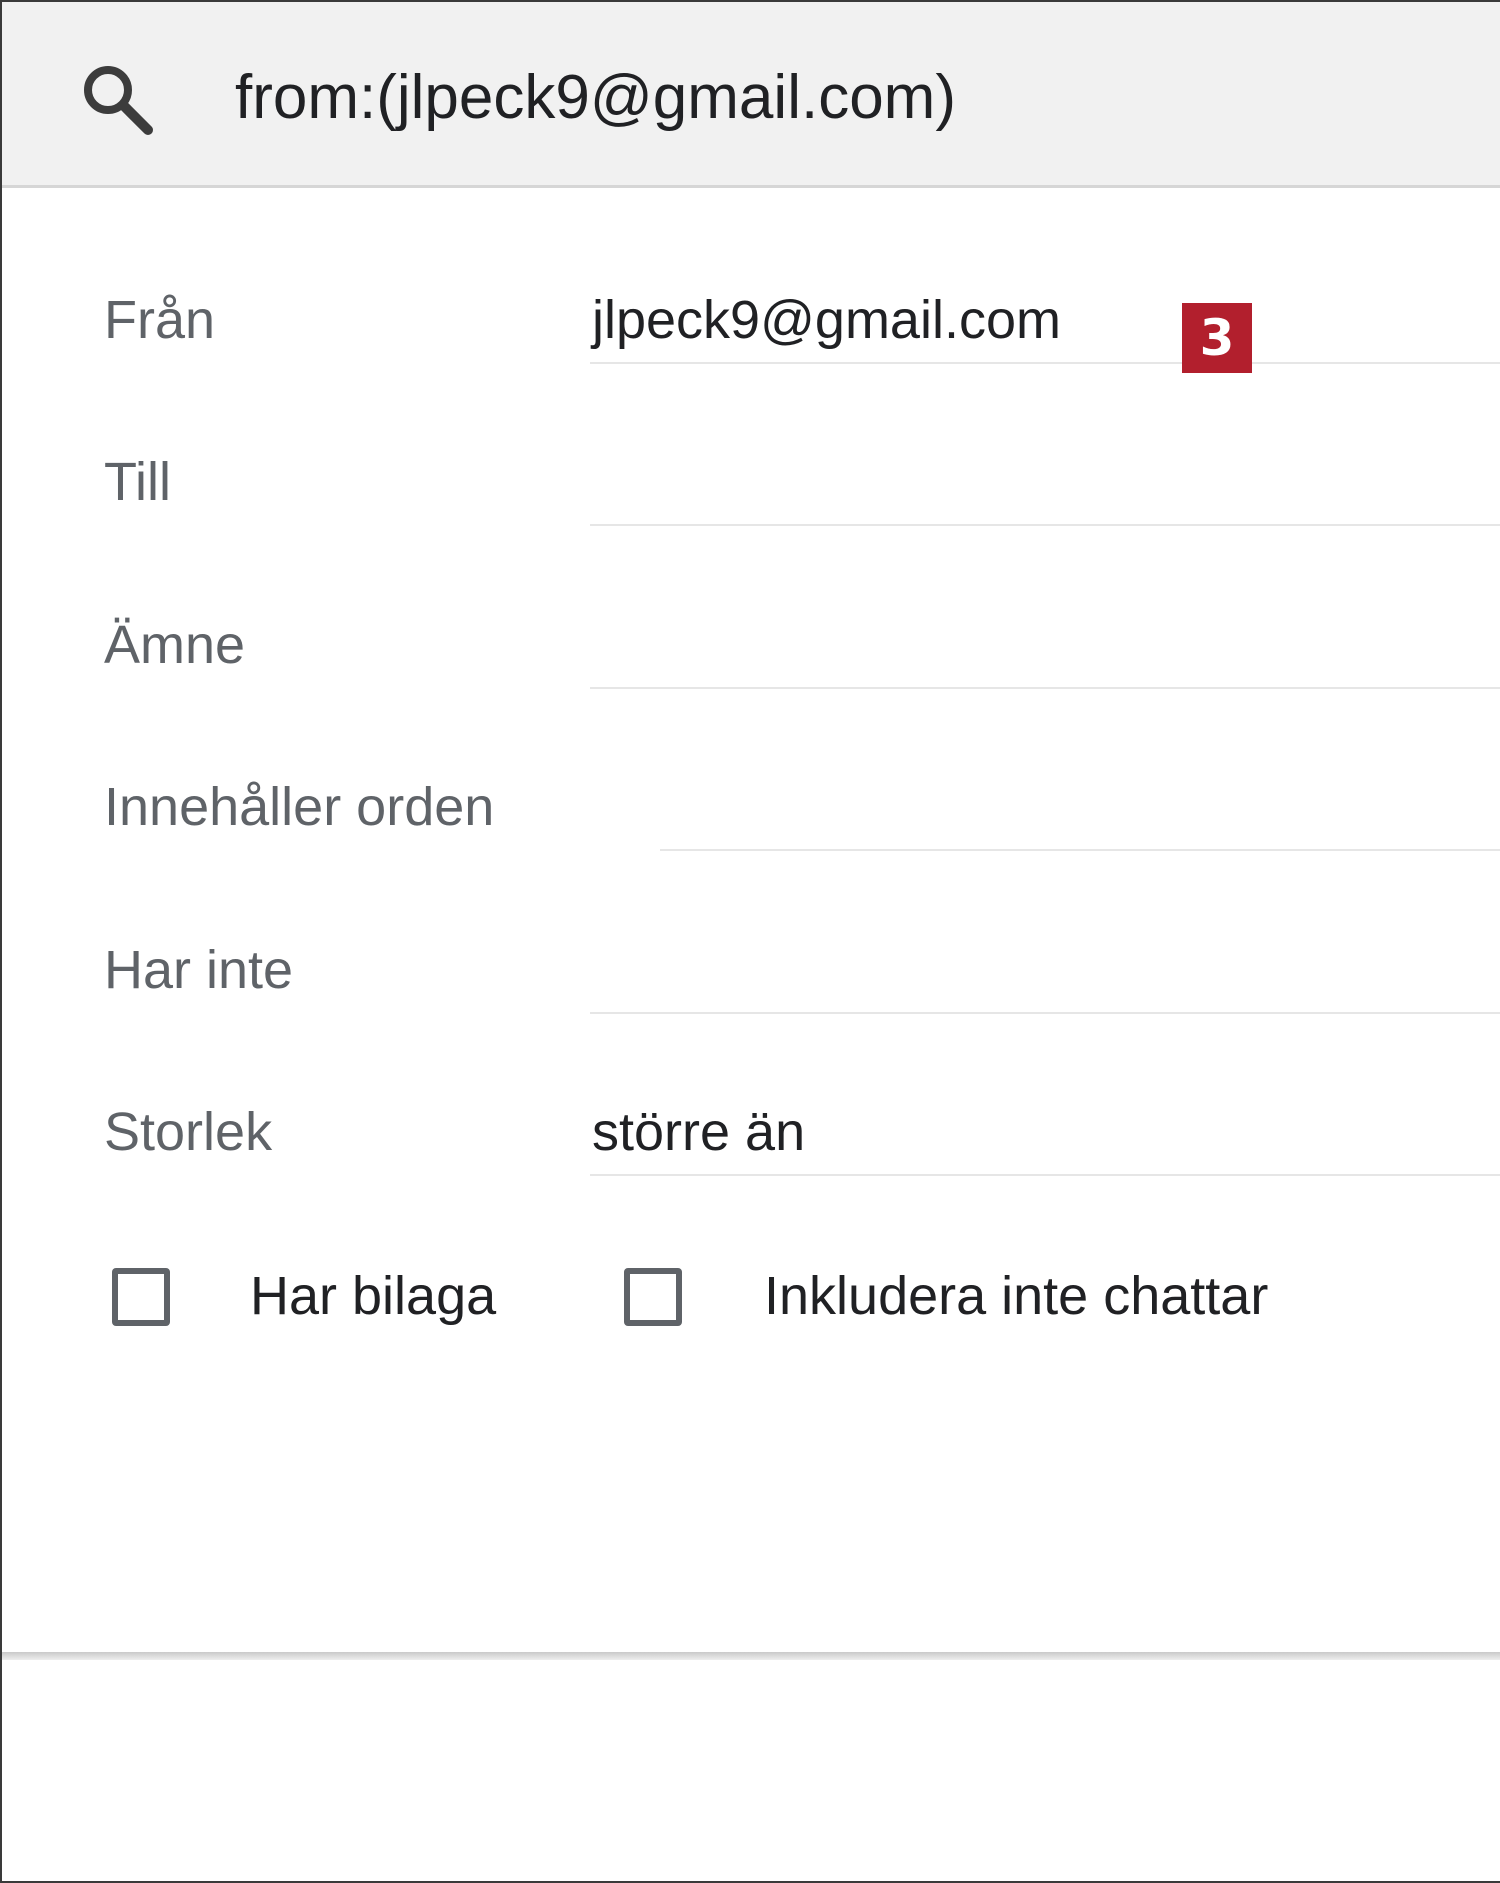  Describe the element at coordinates (751, 601) in the screenshot. I see `subject-row: Ämne` at that location.